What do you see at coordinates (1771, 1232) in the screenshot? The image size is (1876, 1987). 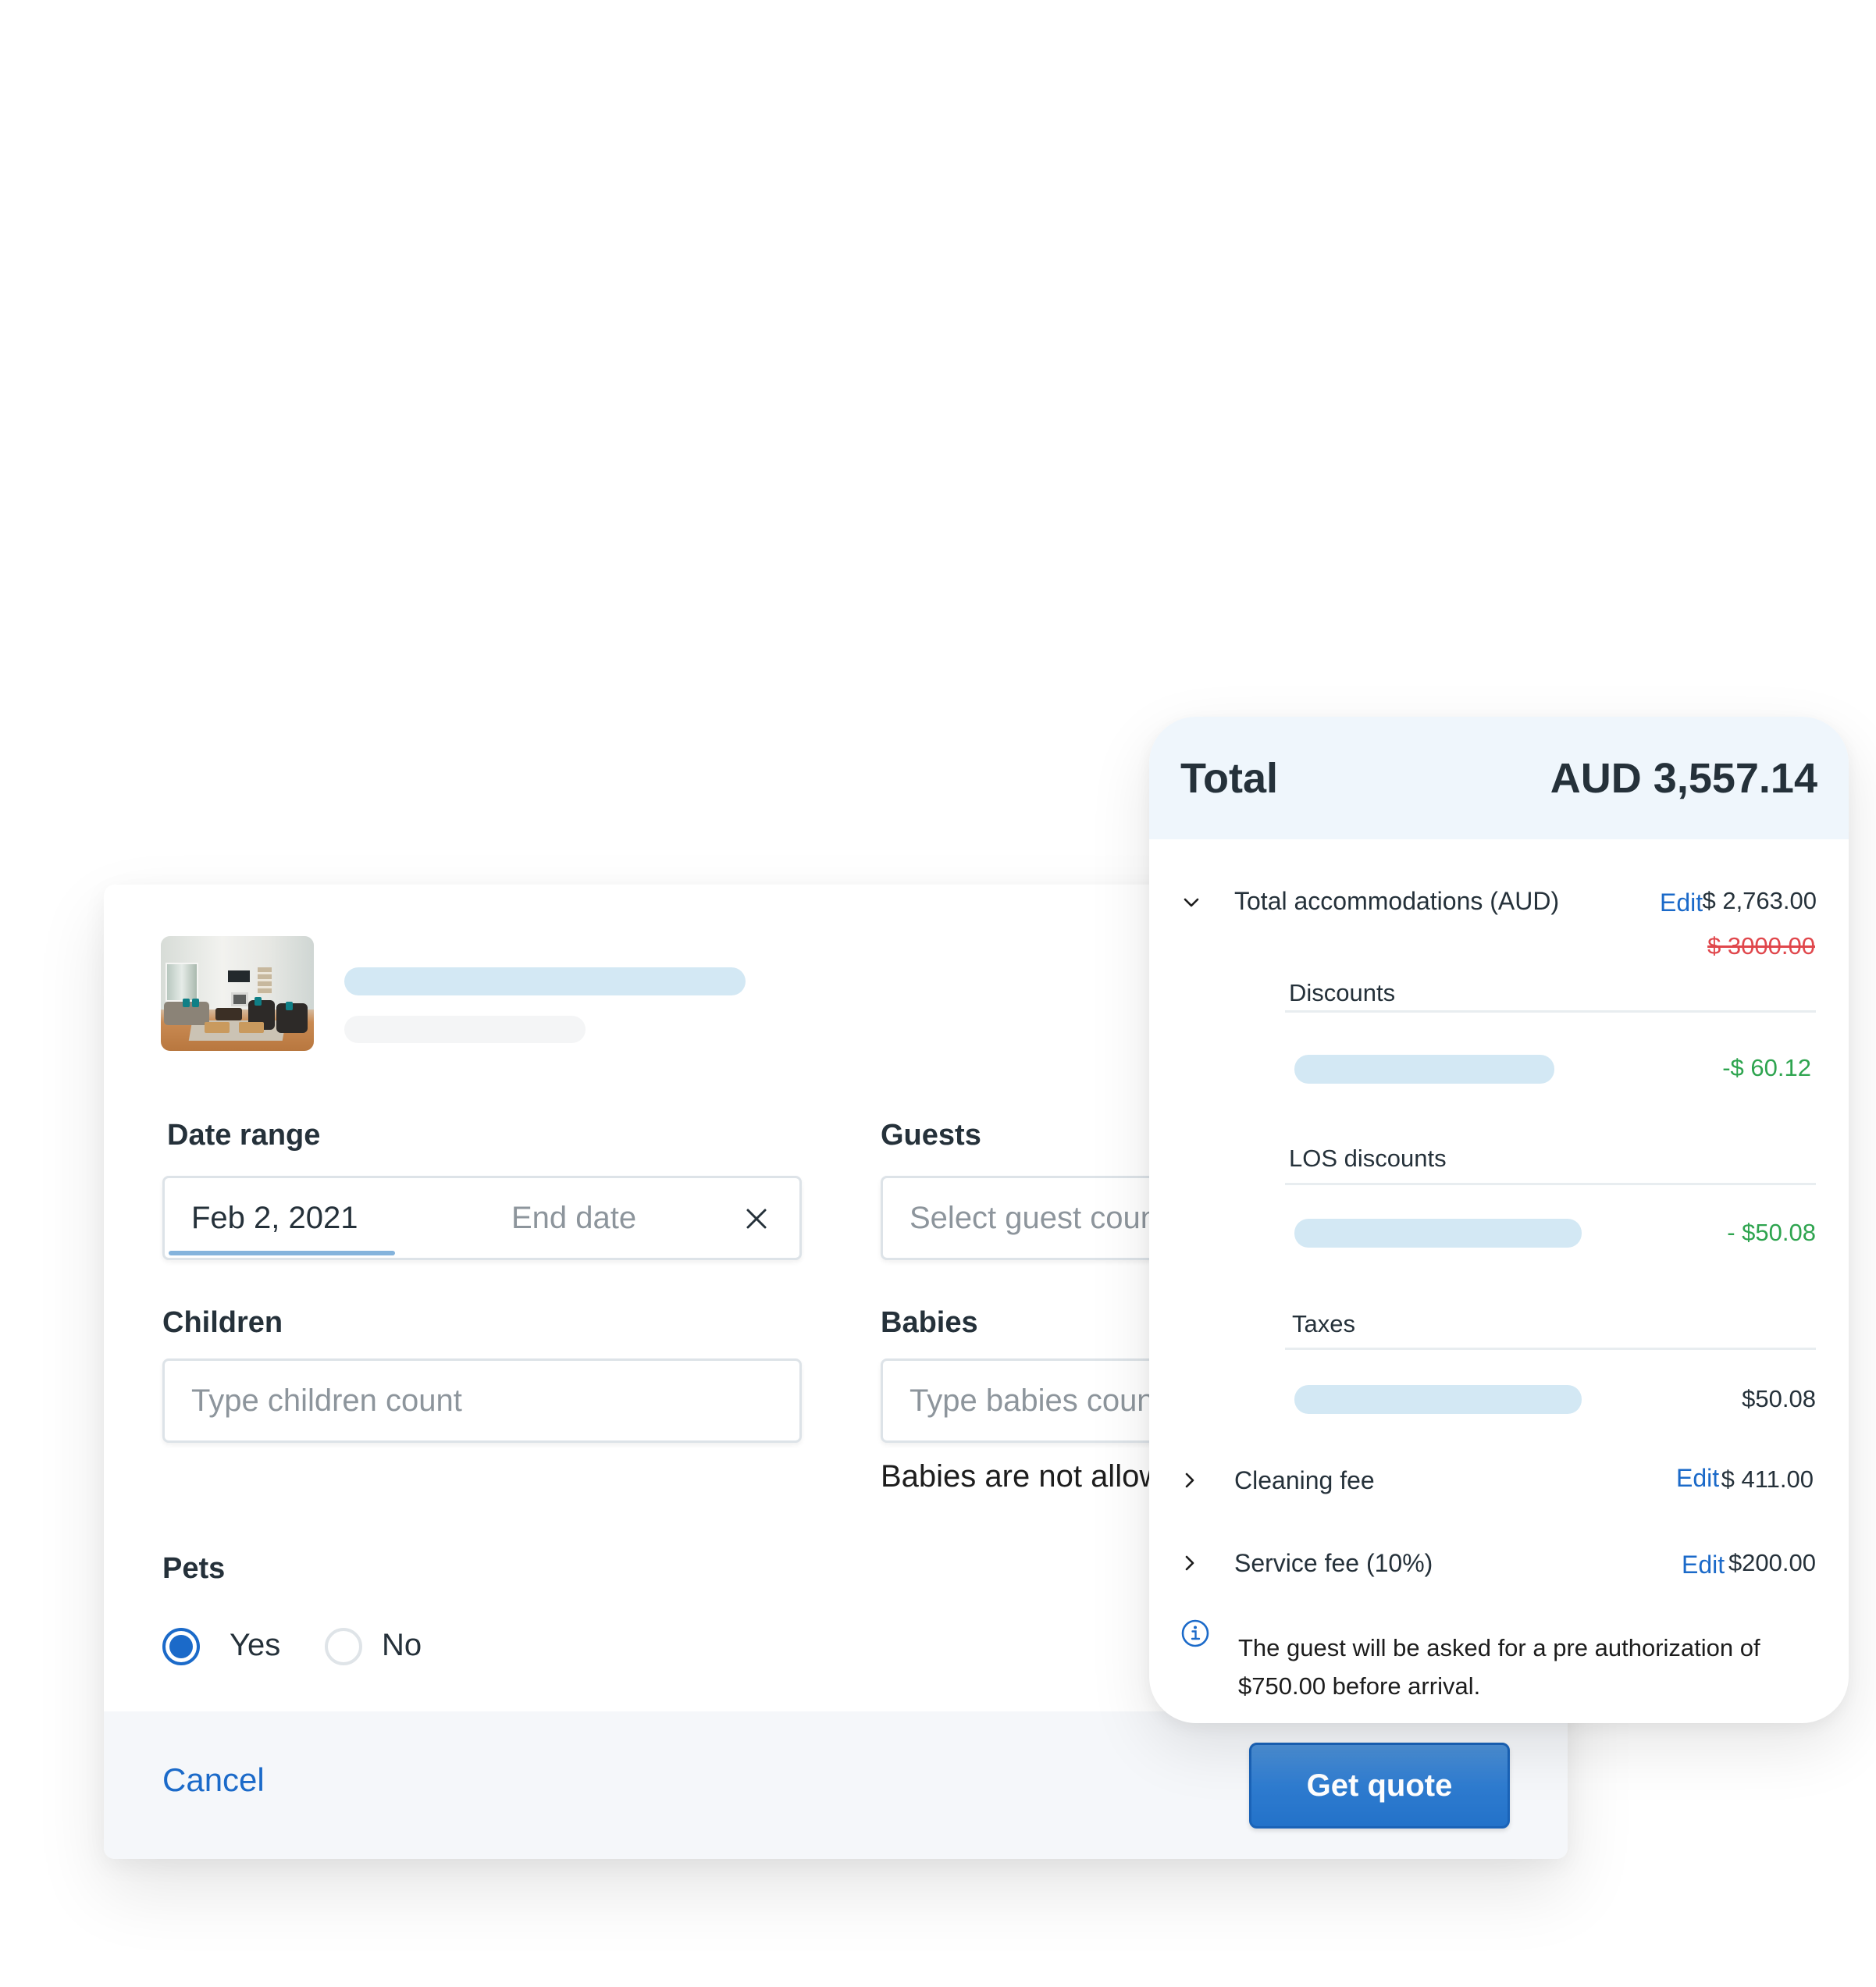 I see `los-discounts-amount: - $50.08` at bounding box center [1771, 1232].